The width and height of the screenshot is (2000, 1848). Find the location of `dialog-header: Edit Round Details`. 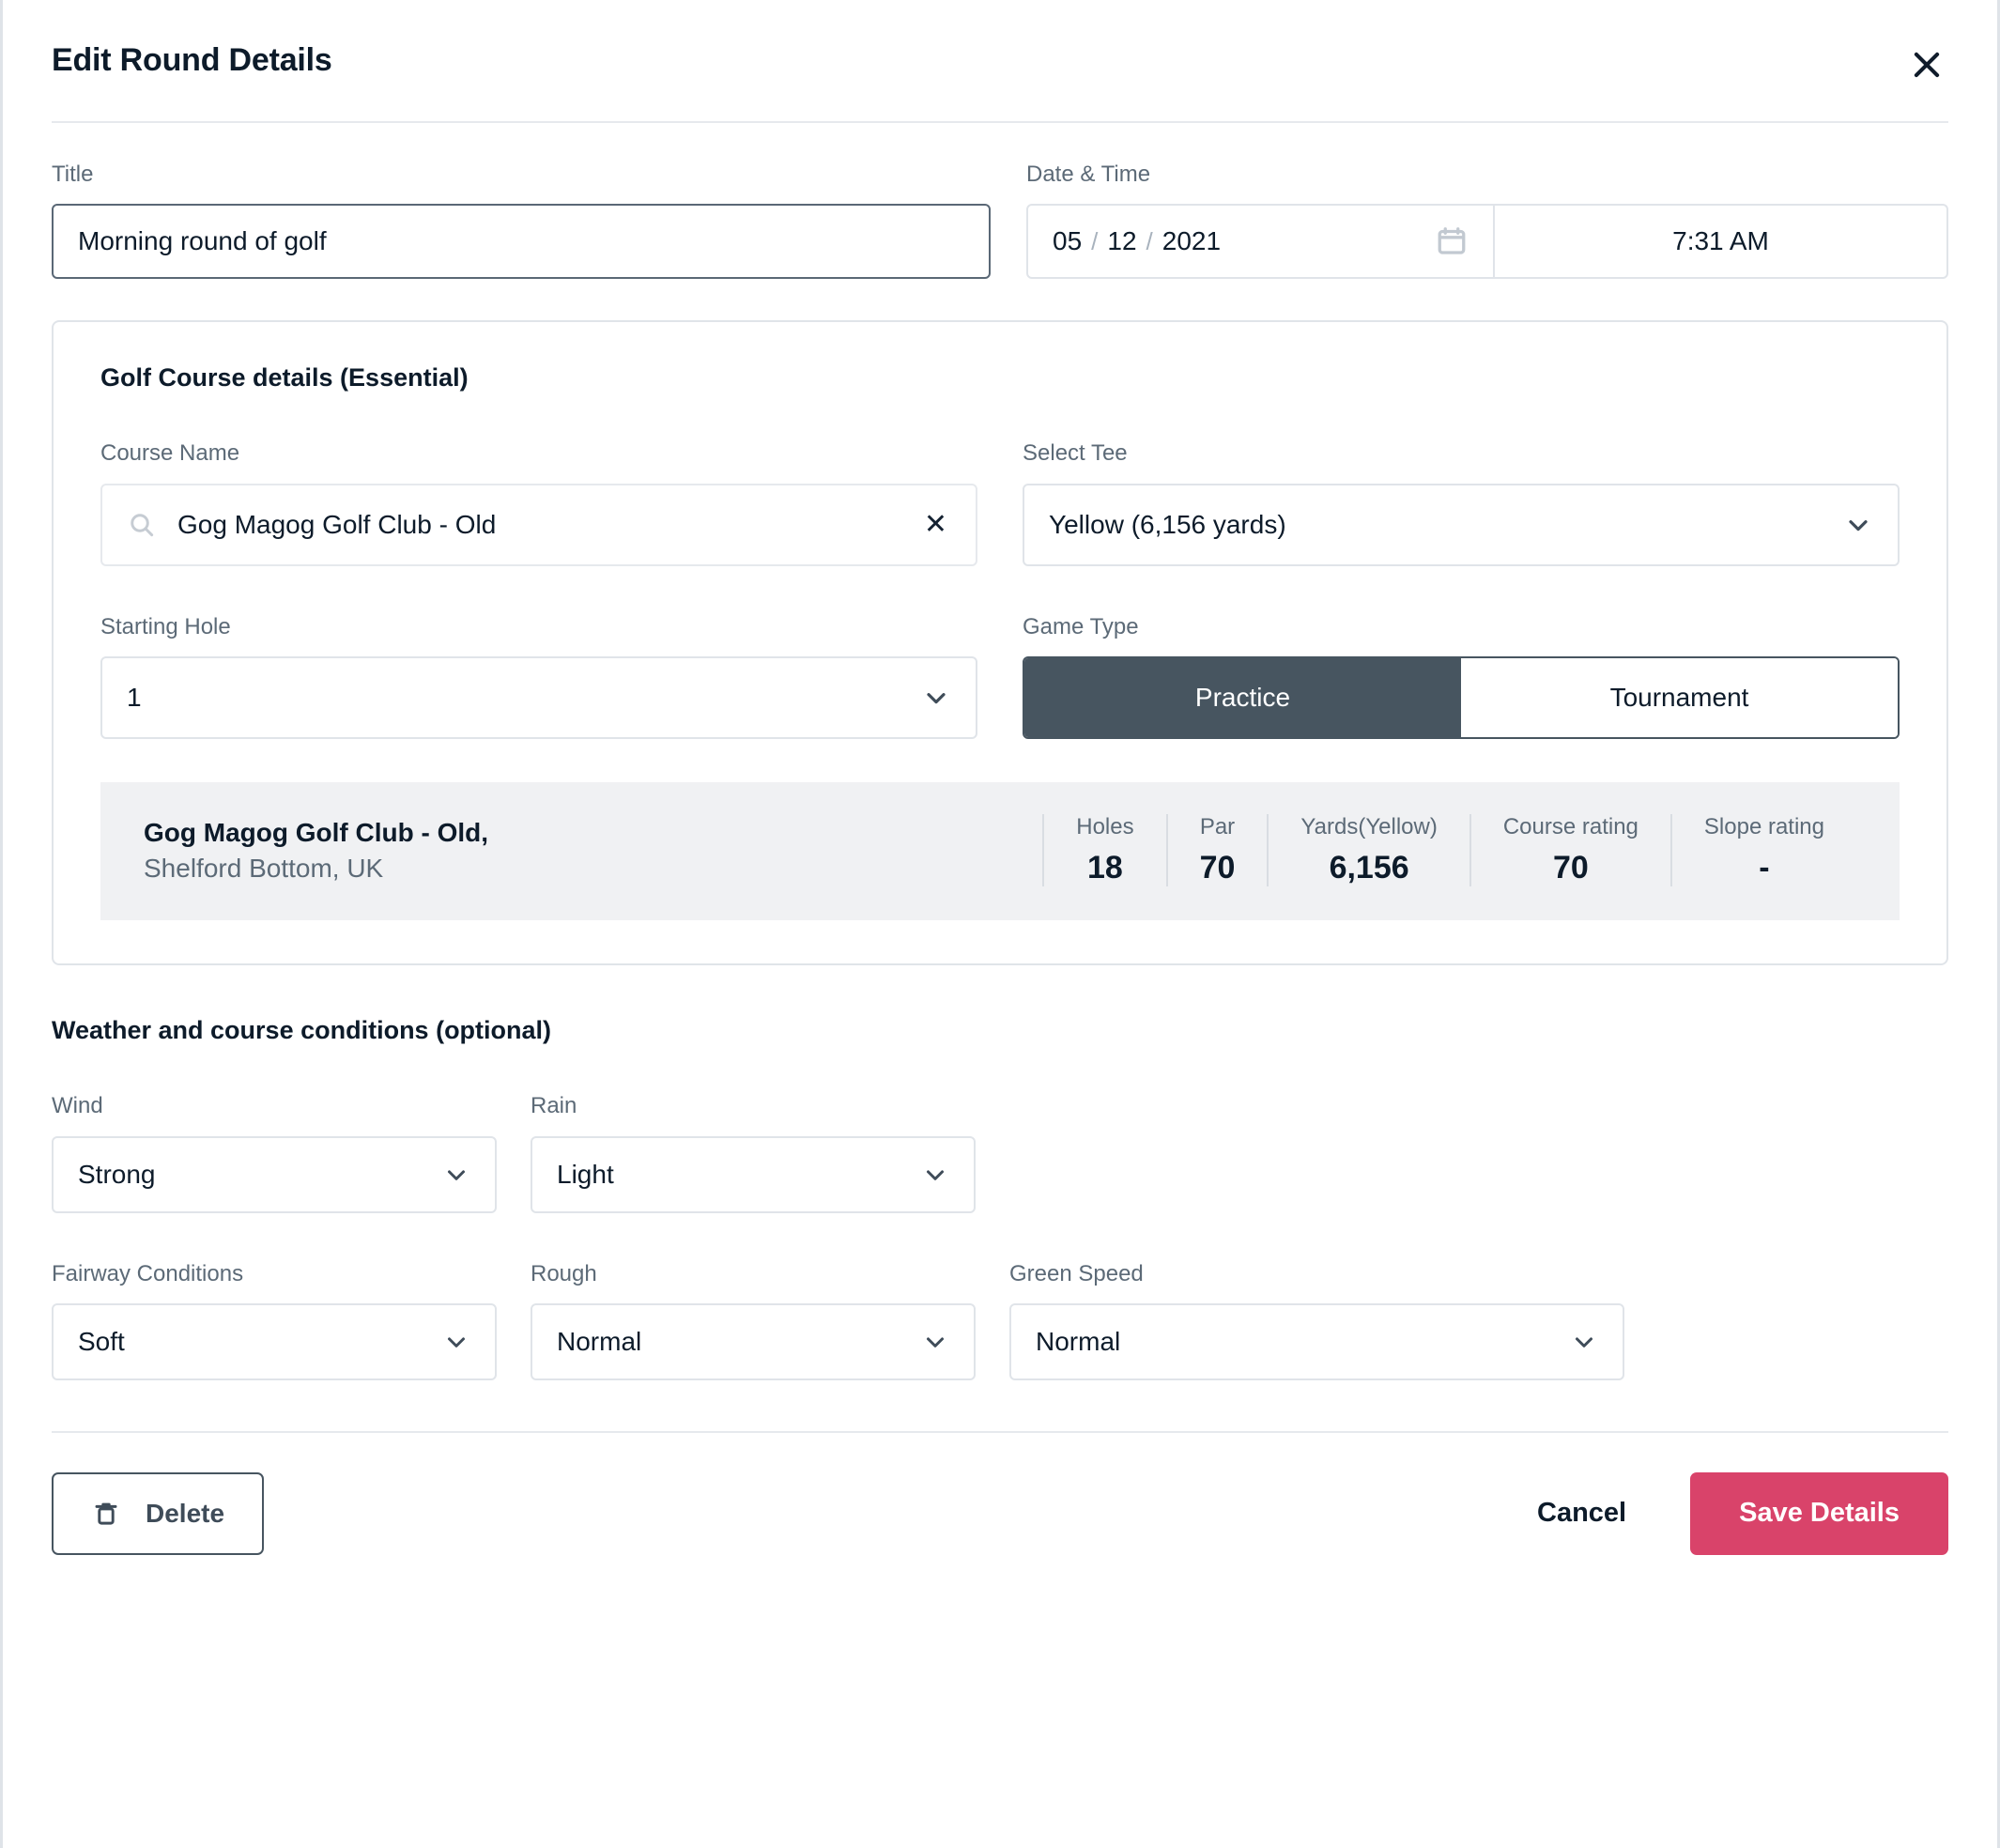

dialog-header: Edit Round Details is located at coordinates (1000, 45).